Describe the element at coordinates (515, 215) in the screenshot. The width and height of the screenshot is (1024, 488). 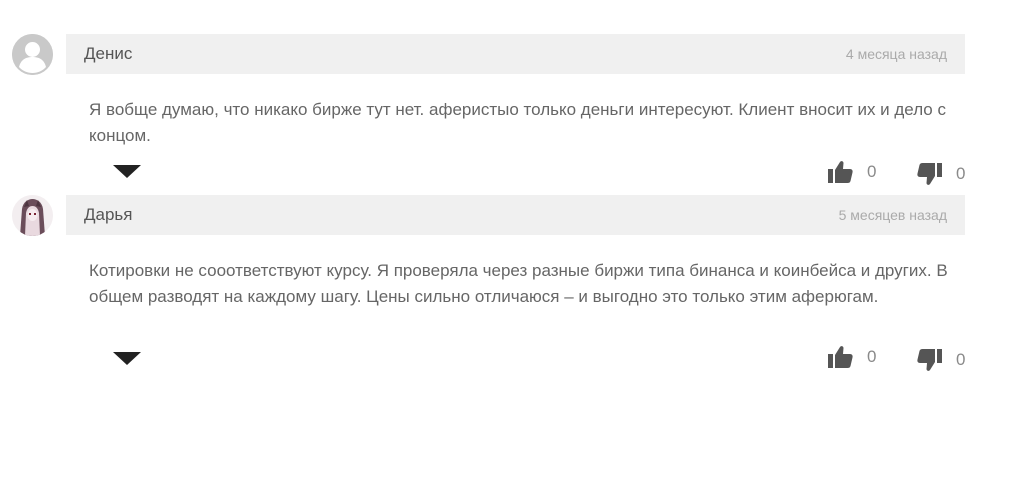
I see `comment-header: Дарья 5 месяцев назад` at that location.